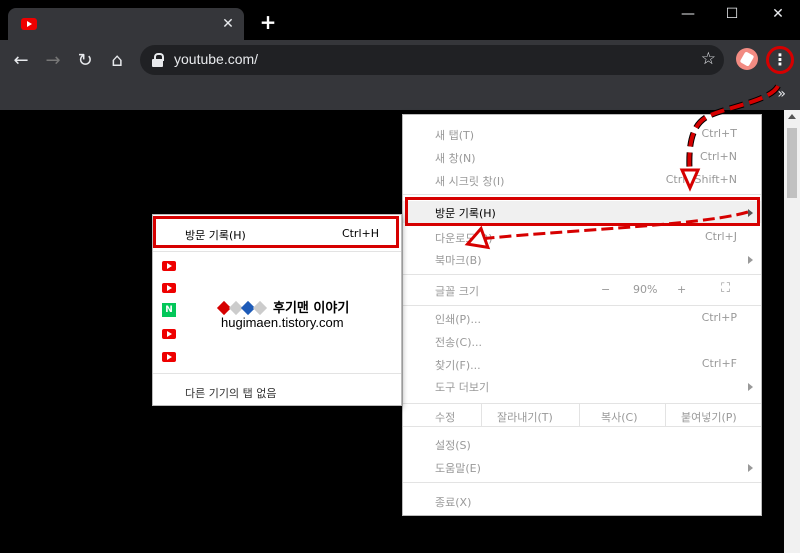 The width and height of the screenshot is (800, 553). I want to click on annotation-arrow-1-outline, so click(733, 131).